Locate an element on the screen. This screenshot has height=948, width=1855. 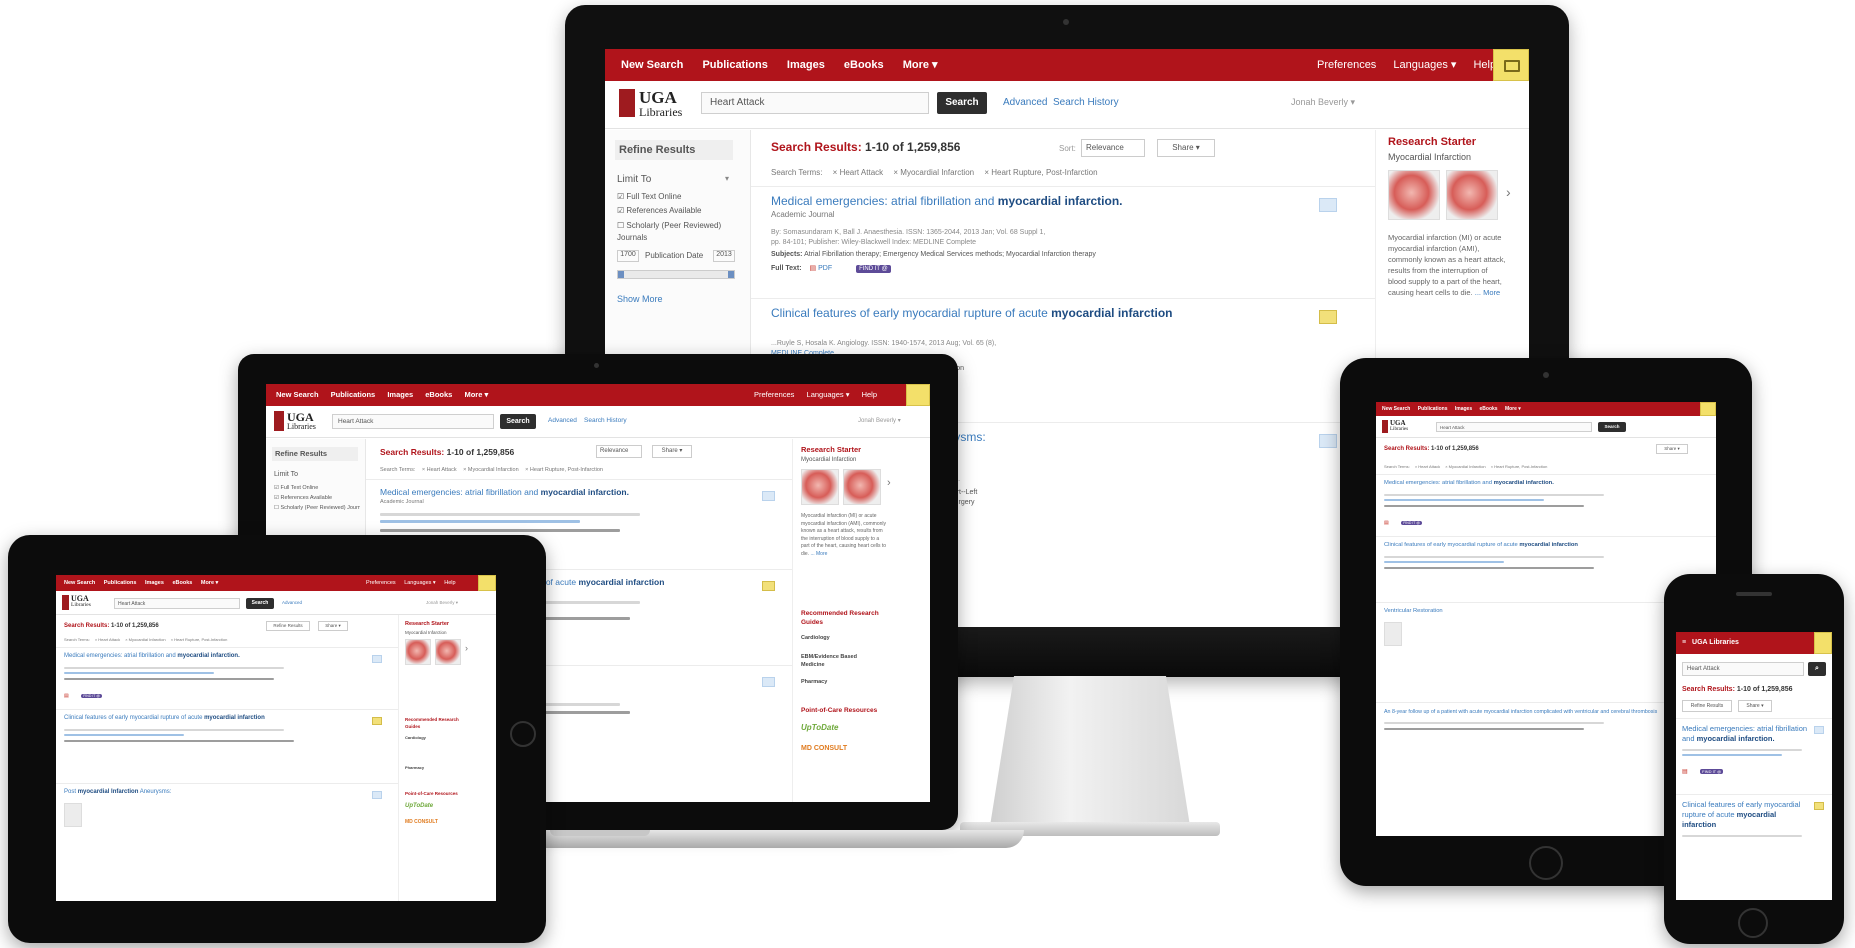
slider-handle-left is located at coordinates (621, 274).